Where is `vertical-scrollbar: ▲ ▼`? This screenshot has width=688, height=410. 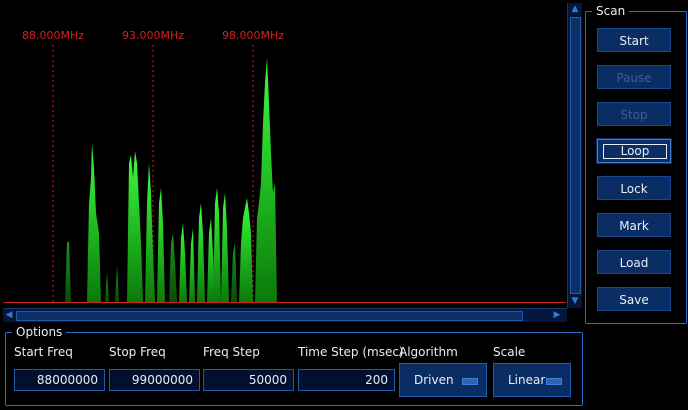 vertical-scrollbar: ▲ ▼ is located at coordinates (574, 155).